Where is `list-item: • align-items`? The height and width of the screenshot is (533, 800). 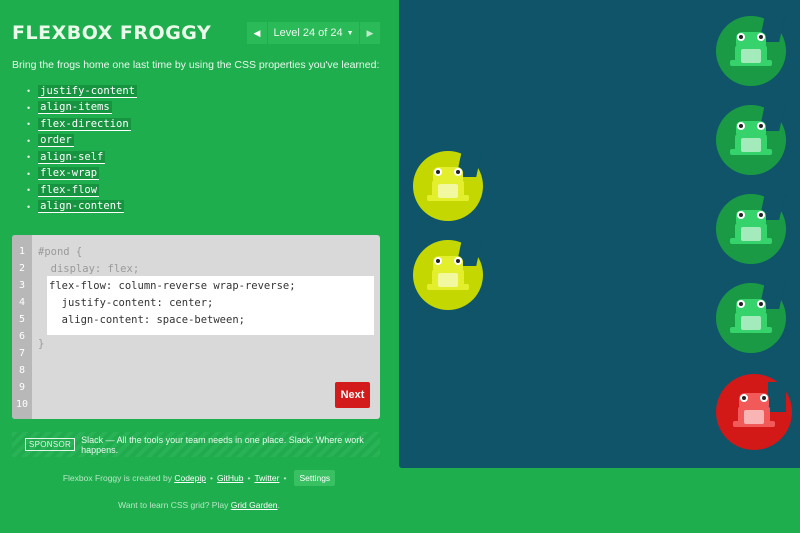 list-item: • align-items is located at coordinates (69, 108).